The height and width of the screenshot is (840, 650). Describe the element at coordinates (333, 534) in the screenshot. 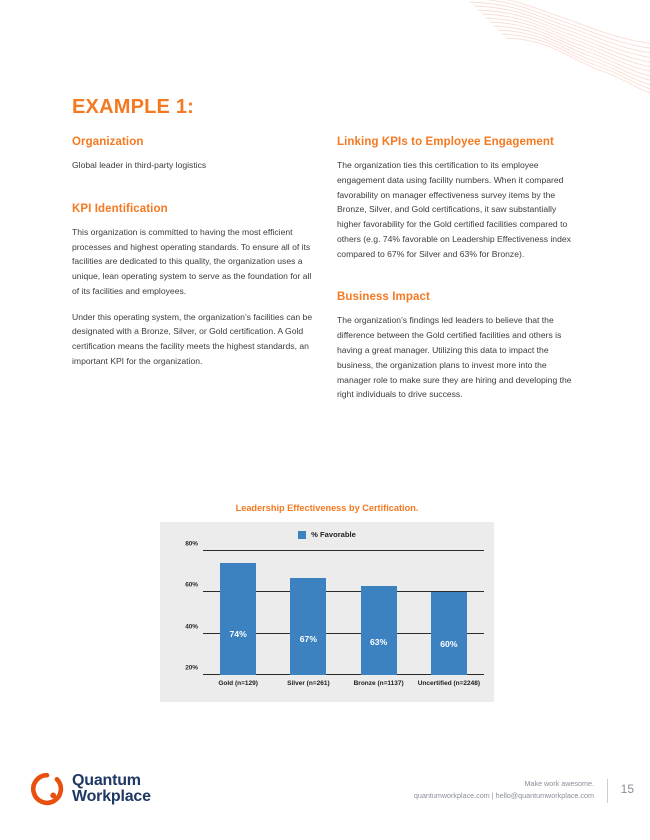

I see `legend-label: % Favorable` at that location.